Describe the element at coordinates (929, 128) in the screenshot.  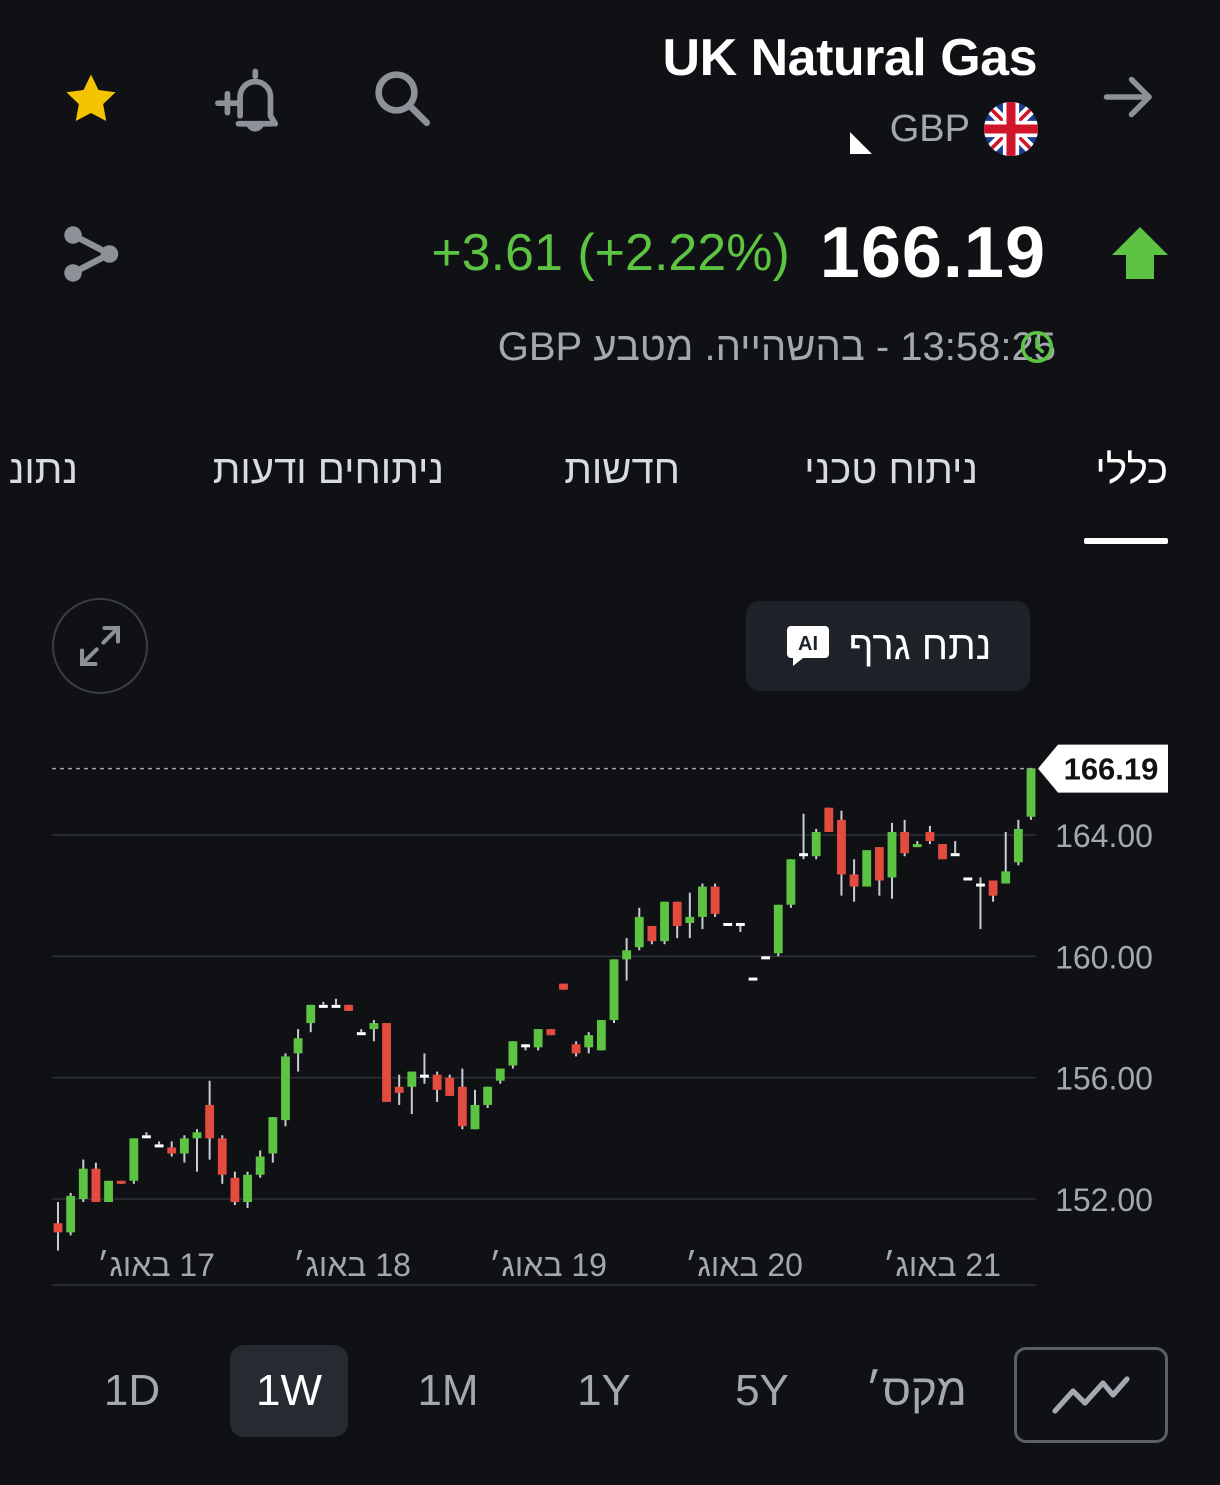
I see `currency-code: GBP` at that location.